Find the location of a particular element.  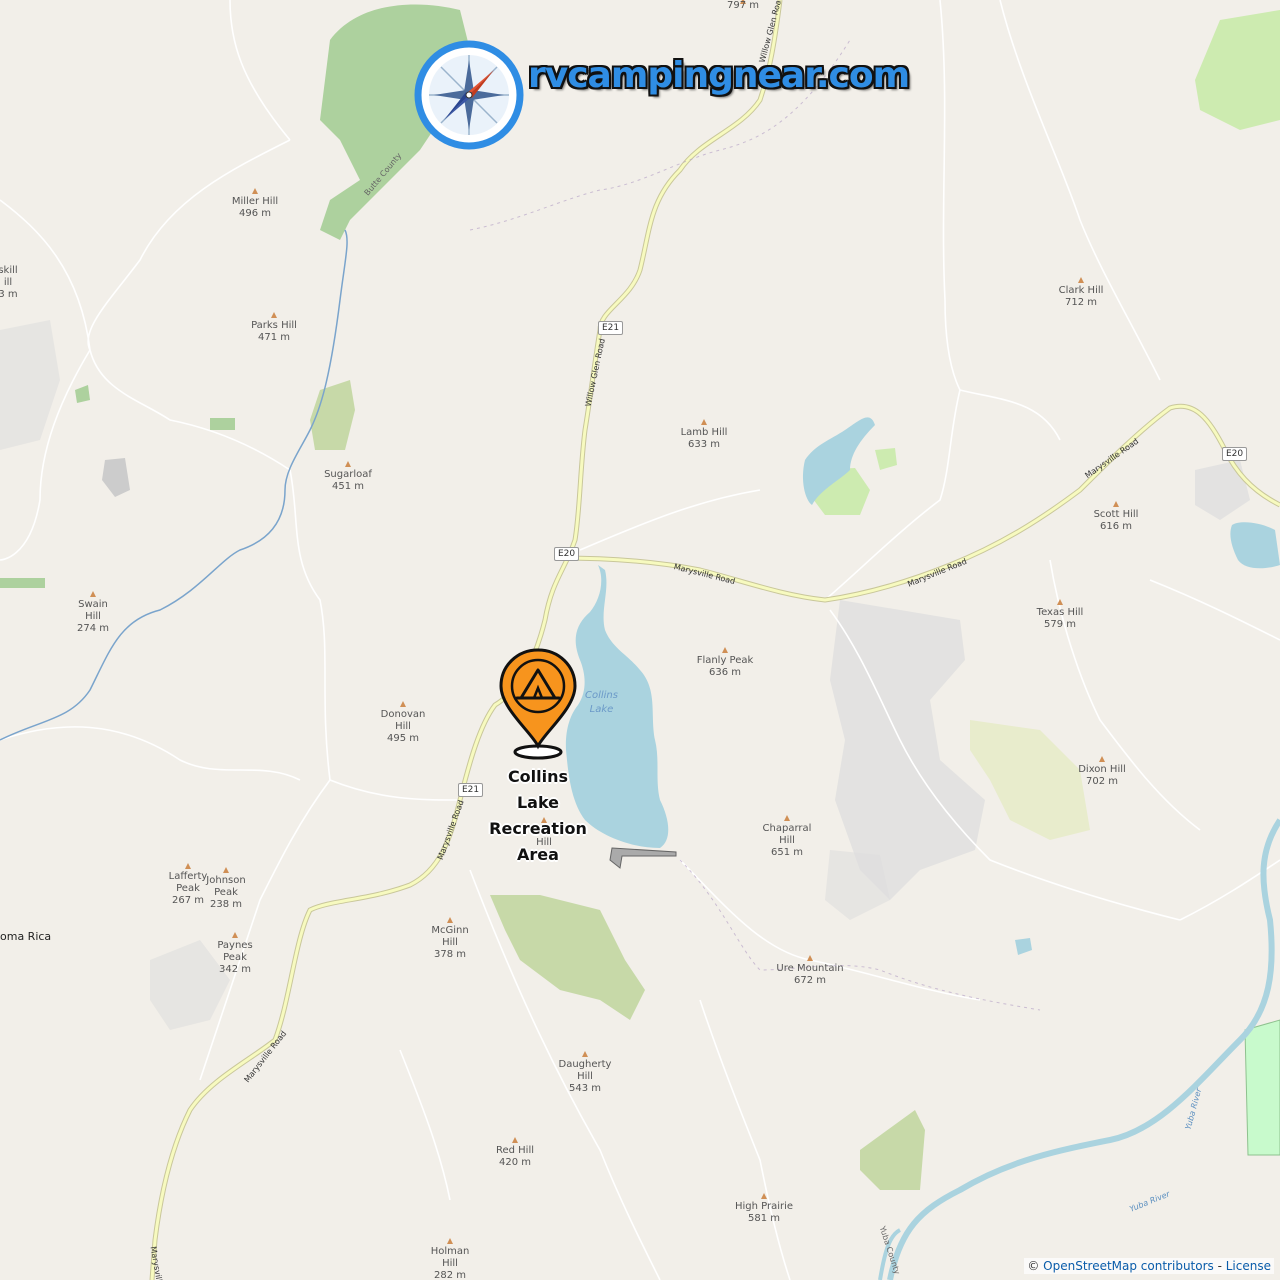

peak-label: Parks Hill 471 m is located at coordinates (274, 331).